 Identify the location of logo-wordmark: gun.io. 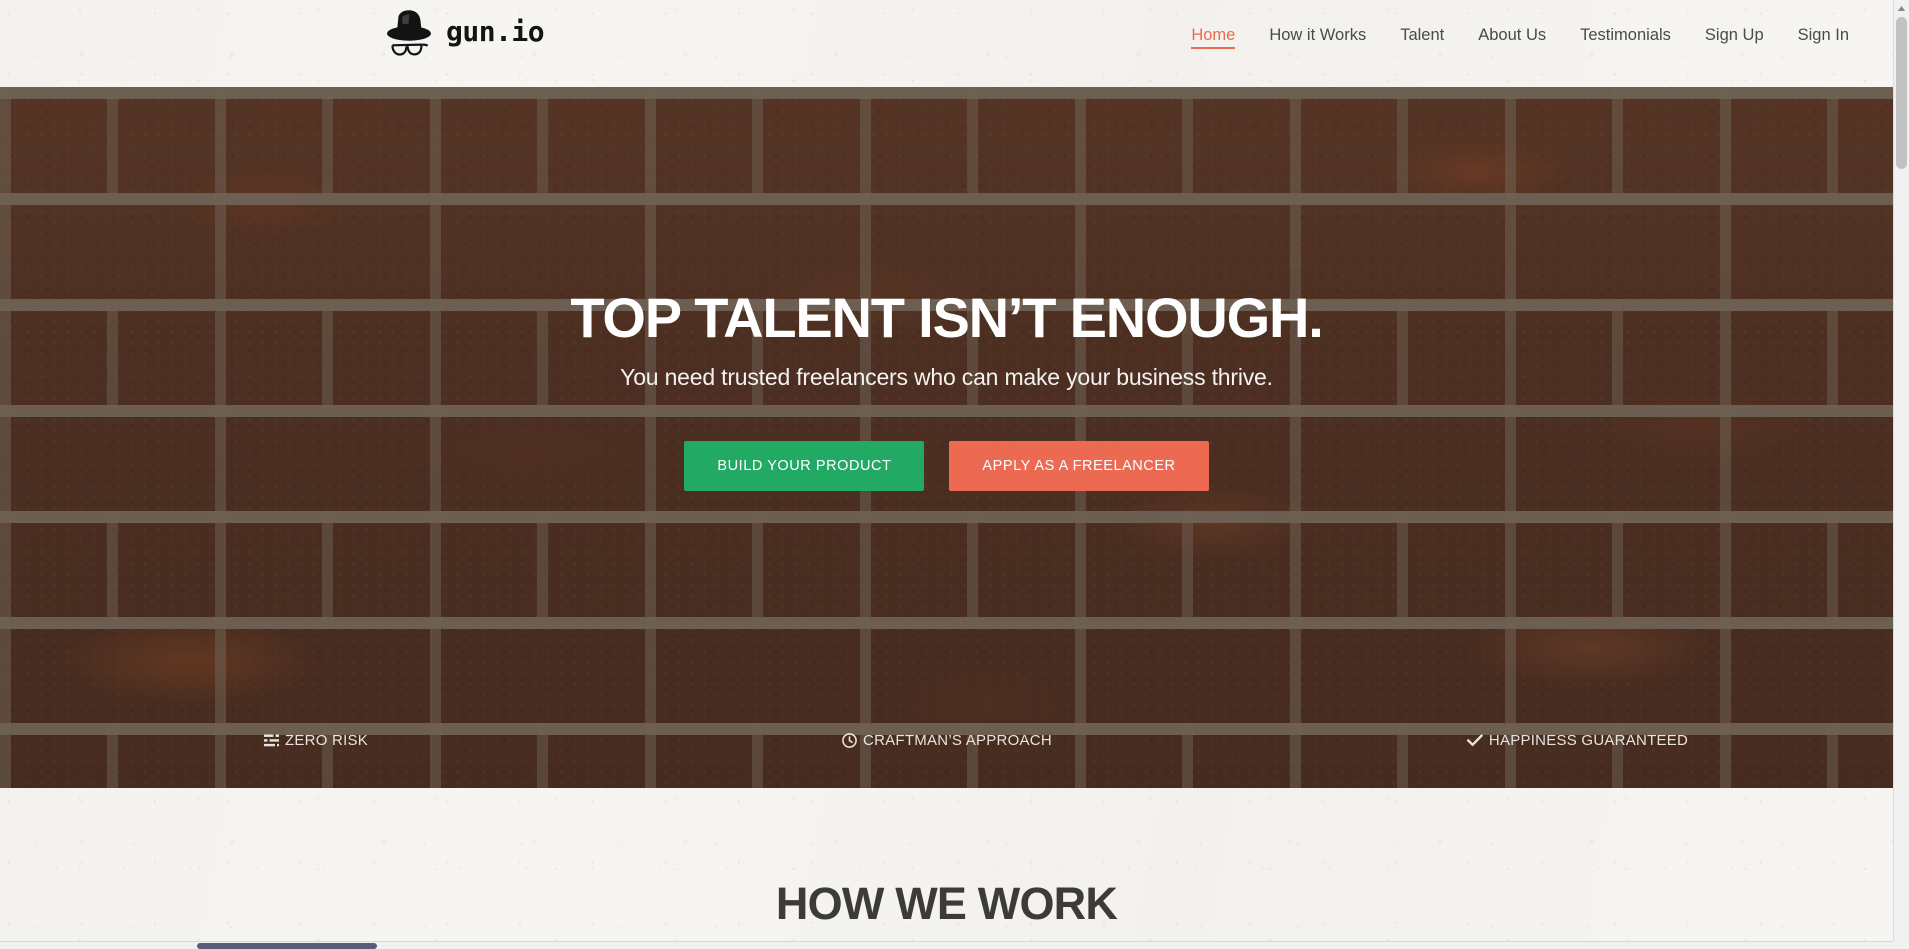
(495, 31).